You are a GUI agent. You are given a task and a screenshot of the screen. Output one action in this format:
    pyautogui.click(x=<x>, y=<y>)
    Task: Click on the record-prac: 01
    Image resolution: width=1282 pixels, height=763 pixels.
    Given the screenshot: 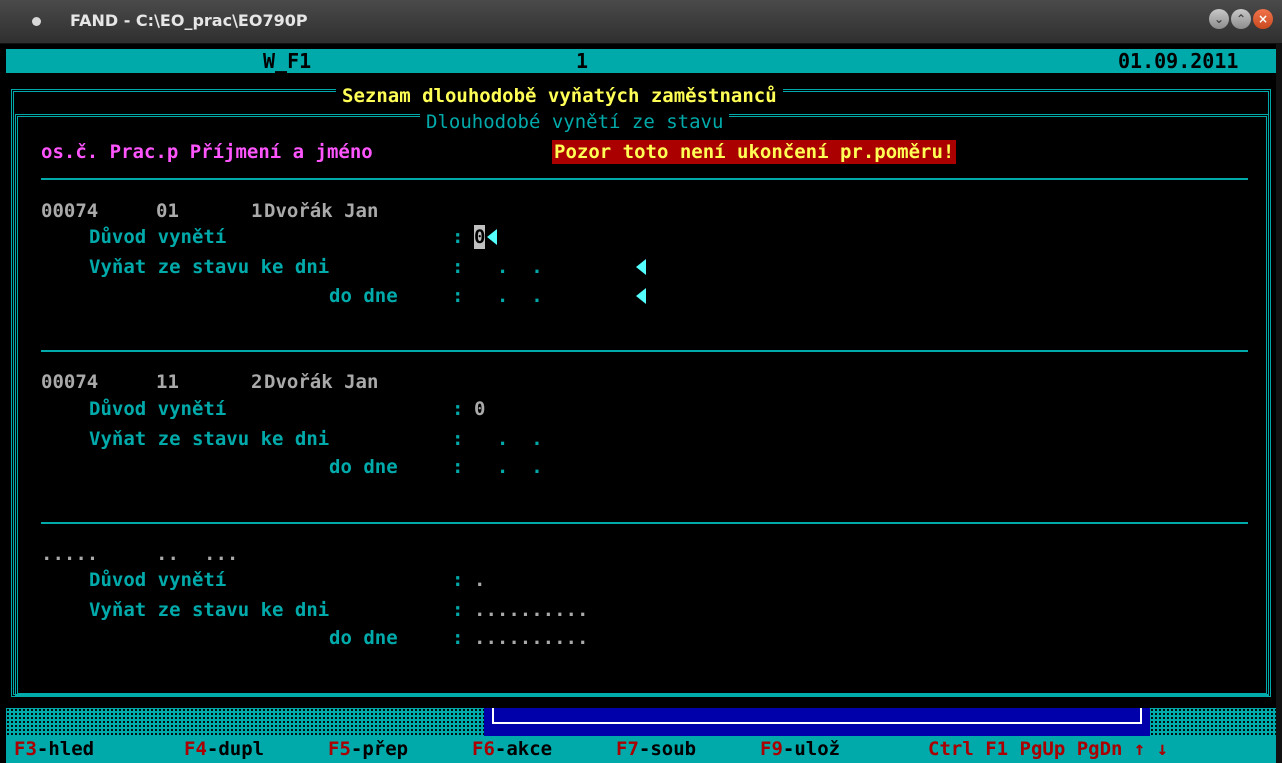 What is the action you would take?
    pyautogui.click(x=167, y=211)
    